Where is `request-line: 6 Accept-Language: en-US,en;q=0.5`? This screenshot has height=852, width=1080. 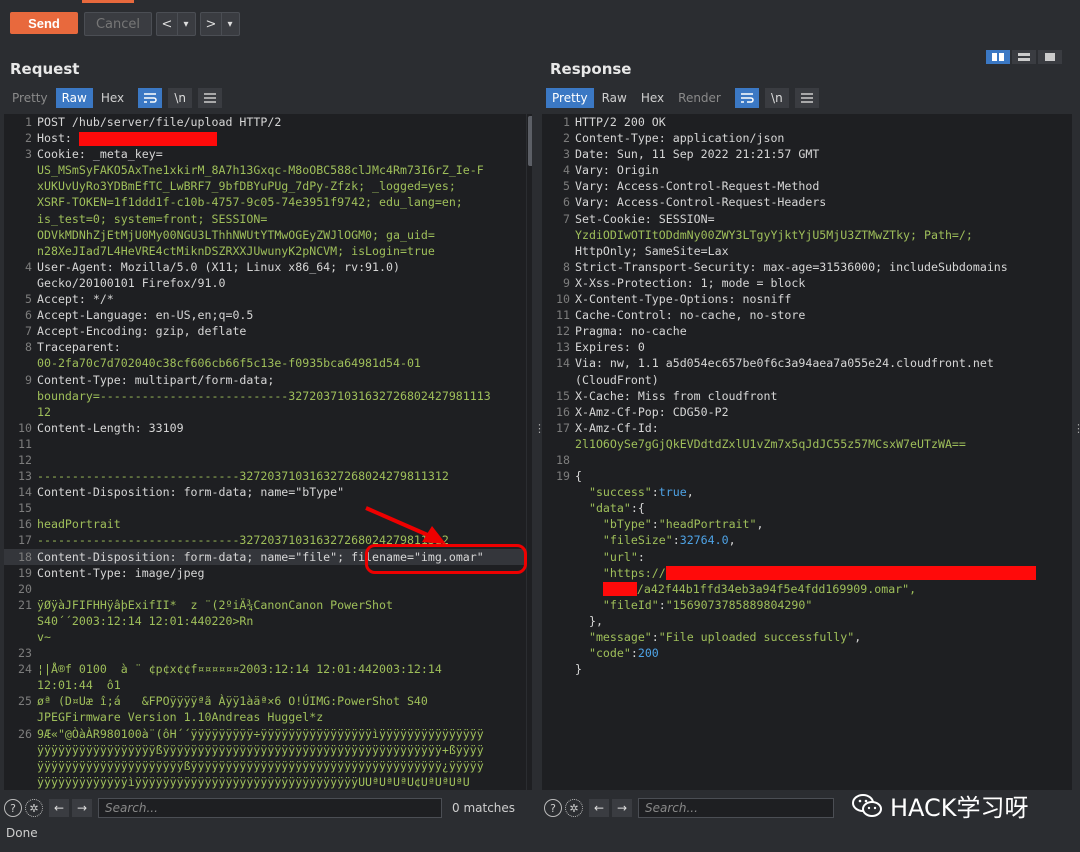 request-line: 6 Accept-Language: en-US,en;q=0.5 is located at coordinates (265, 315).